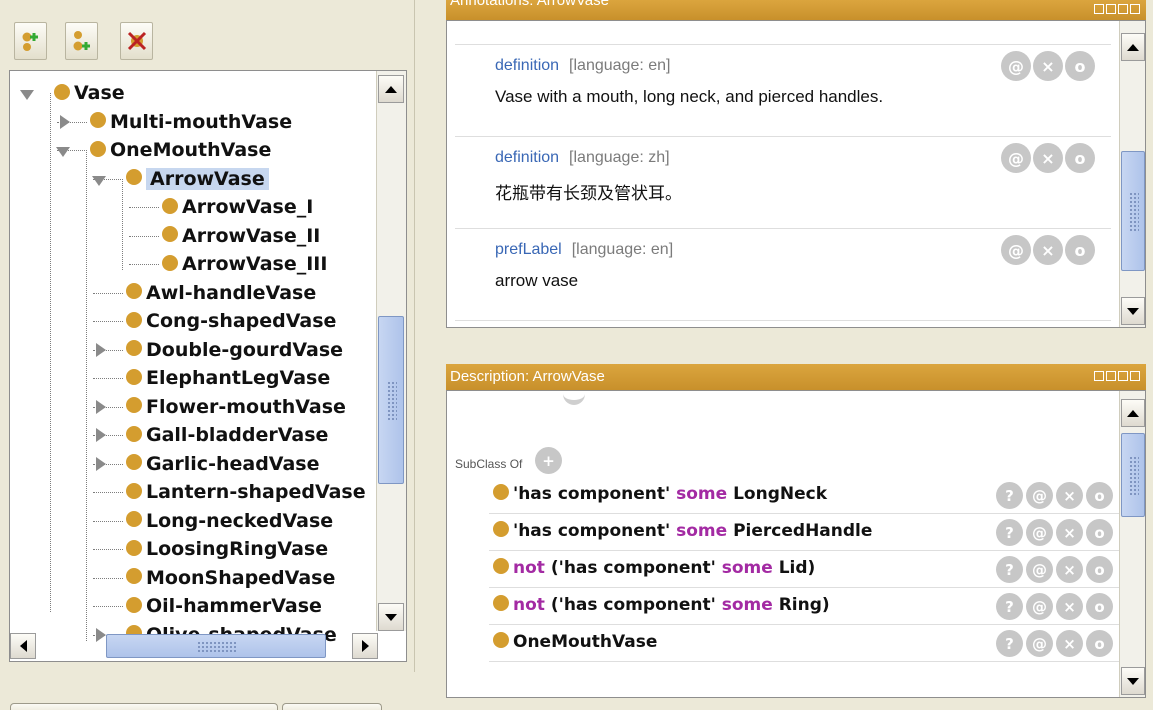 Image resolution: width=1153 pixels, height=710 pixels. I want to click on axiom-expression: 'has component' some PiercedHandle, so click(682, 531).